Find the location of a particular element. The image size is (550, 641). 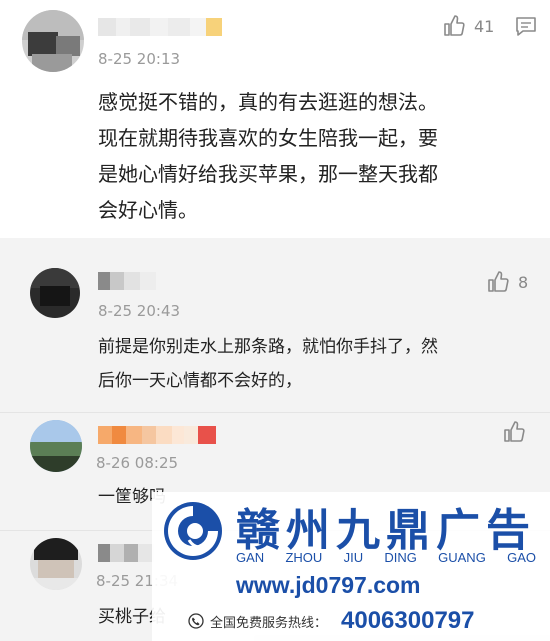

like-button: 8 is located at coordinates (507, 282).